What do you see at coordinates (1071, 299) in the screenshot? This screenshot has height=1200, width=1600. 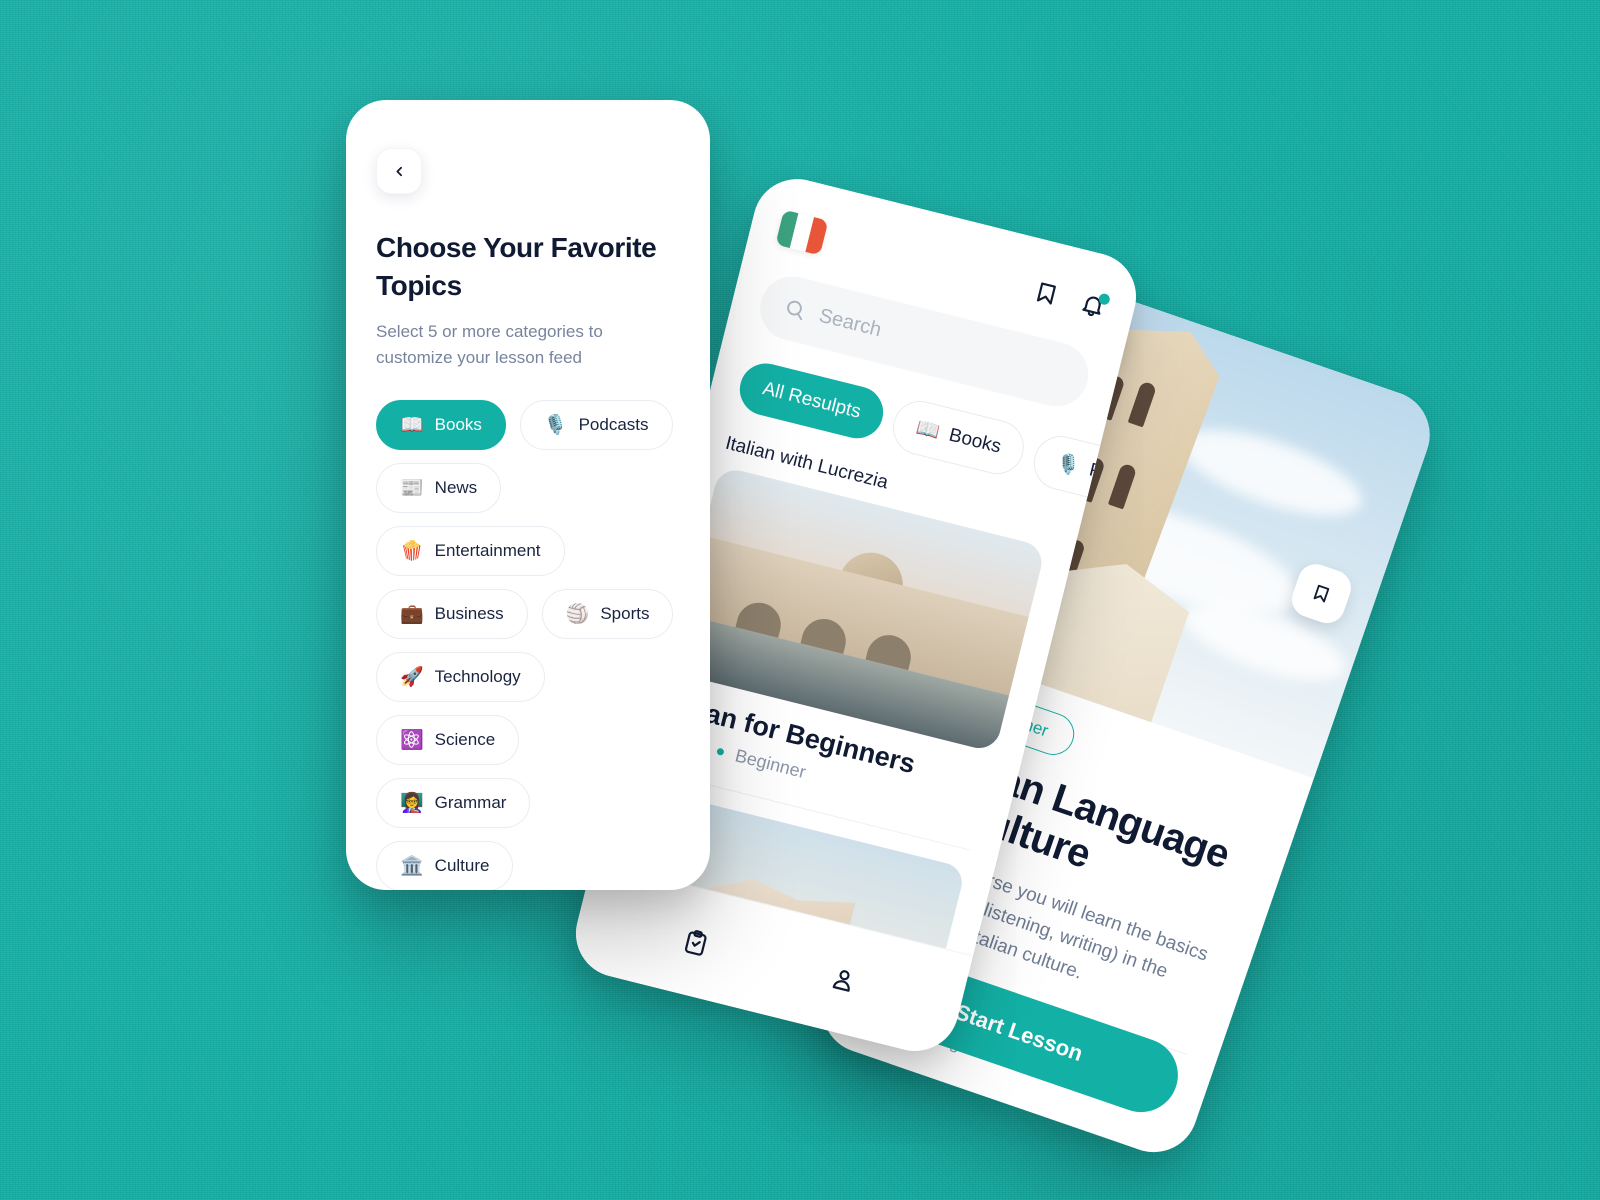 I see `feed-header-actions` at bounding box center [1071, 299].